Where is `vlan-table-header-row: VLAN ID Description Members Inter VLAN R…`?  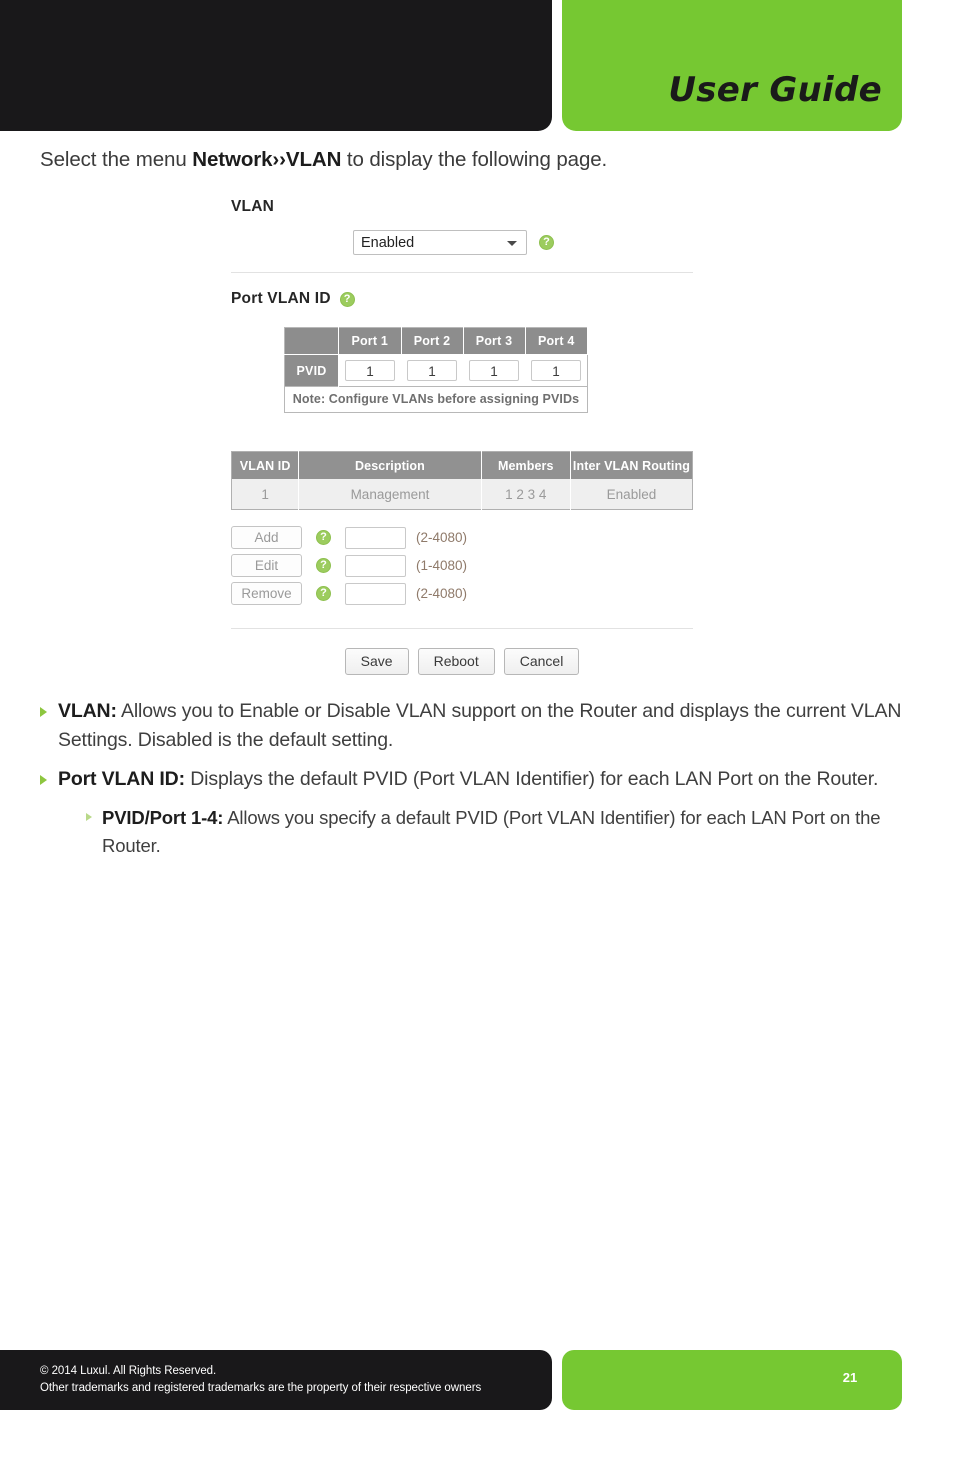
vlan-table-header-row: VLAN ID Description Members Inter VLAN R… is located at coordinates (462, 465).